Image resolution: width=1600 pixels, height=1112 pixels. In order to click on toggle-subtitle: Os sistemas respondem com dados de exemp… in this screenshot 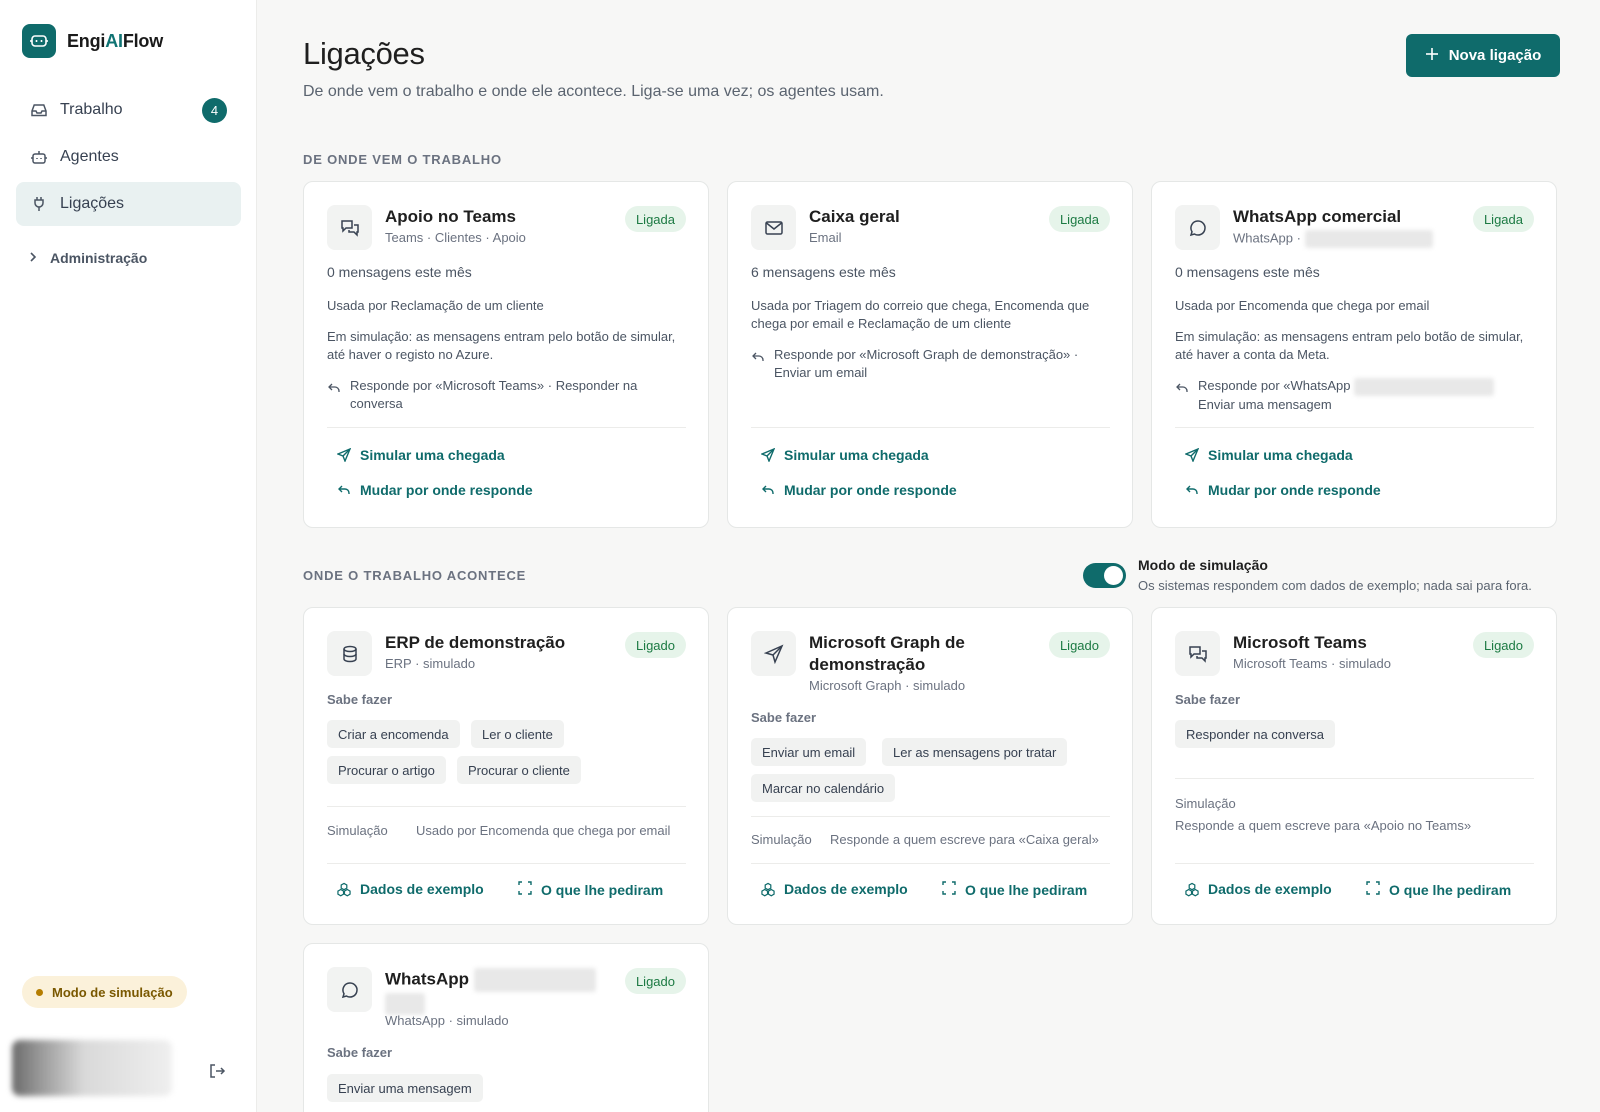, I will do `click(1335, 585)`.